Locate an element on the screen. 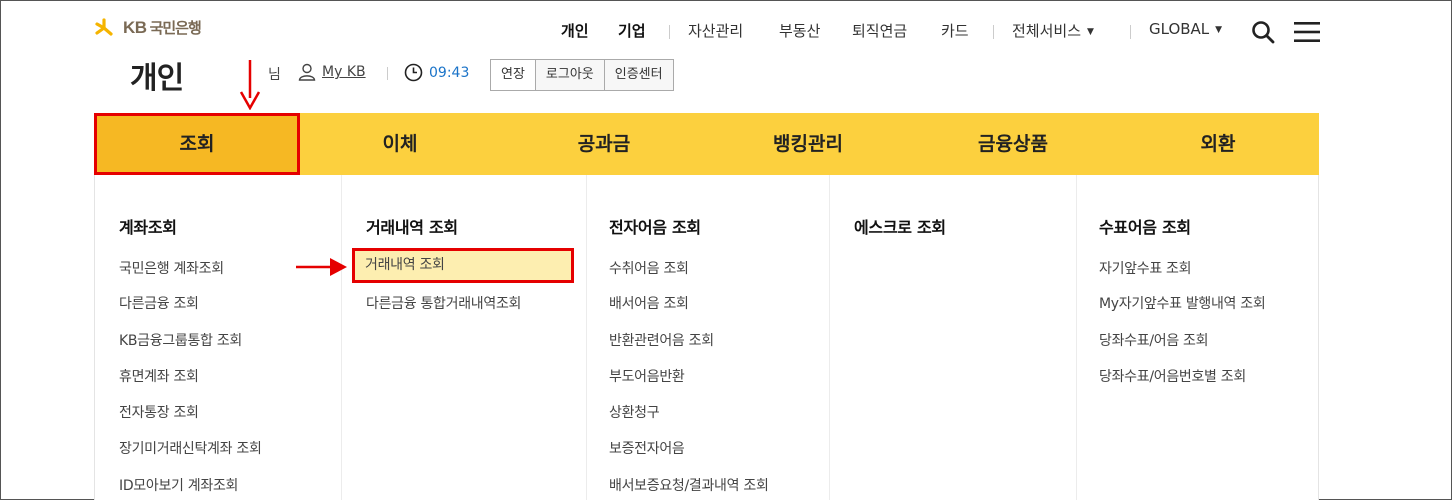 The height and width of the screenshot is (500, 1452). menu-item: KB금융그룹통합 조회 is located at coordinates (180, 340).